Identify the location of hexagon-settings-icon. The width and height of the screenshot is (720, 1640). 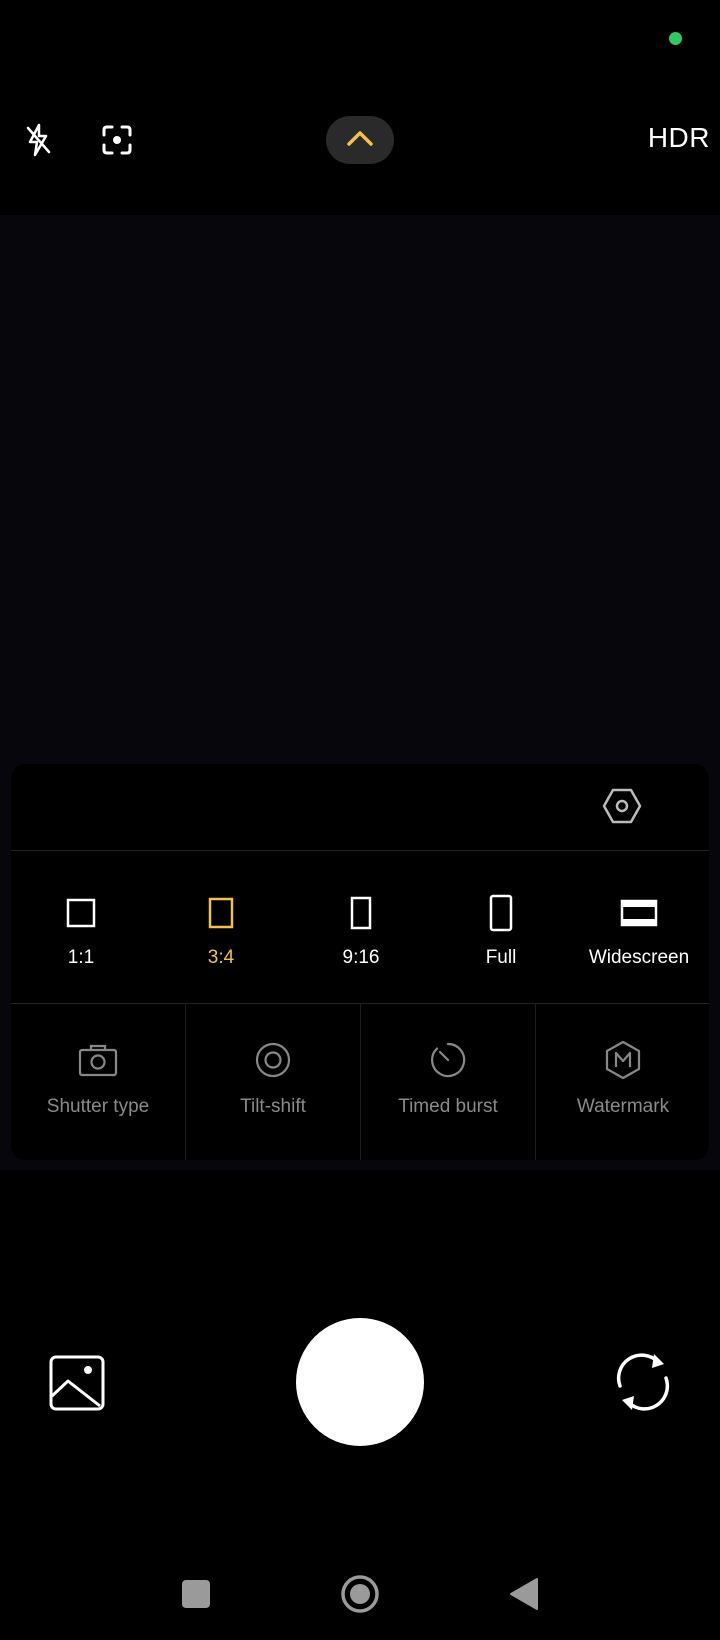
(622, 806).